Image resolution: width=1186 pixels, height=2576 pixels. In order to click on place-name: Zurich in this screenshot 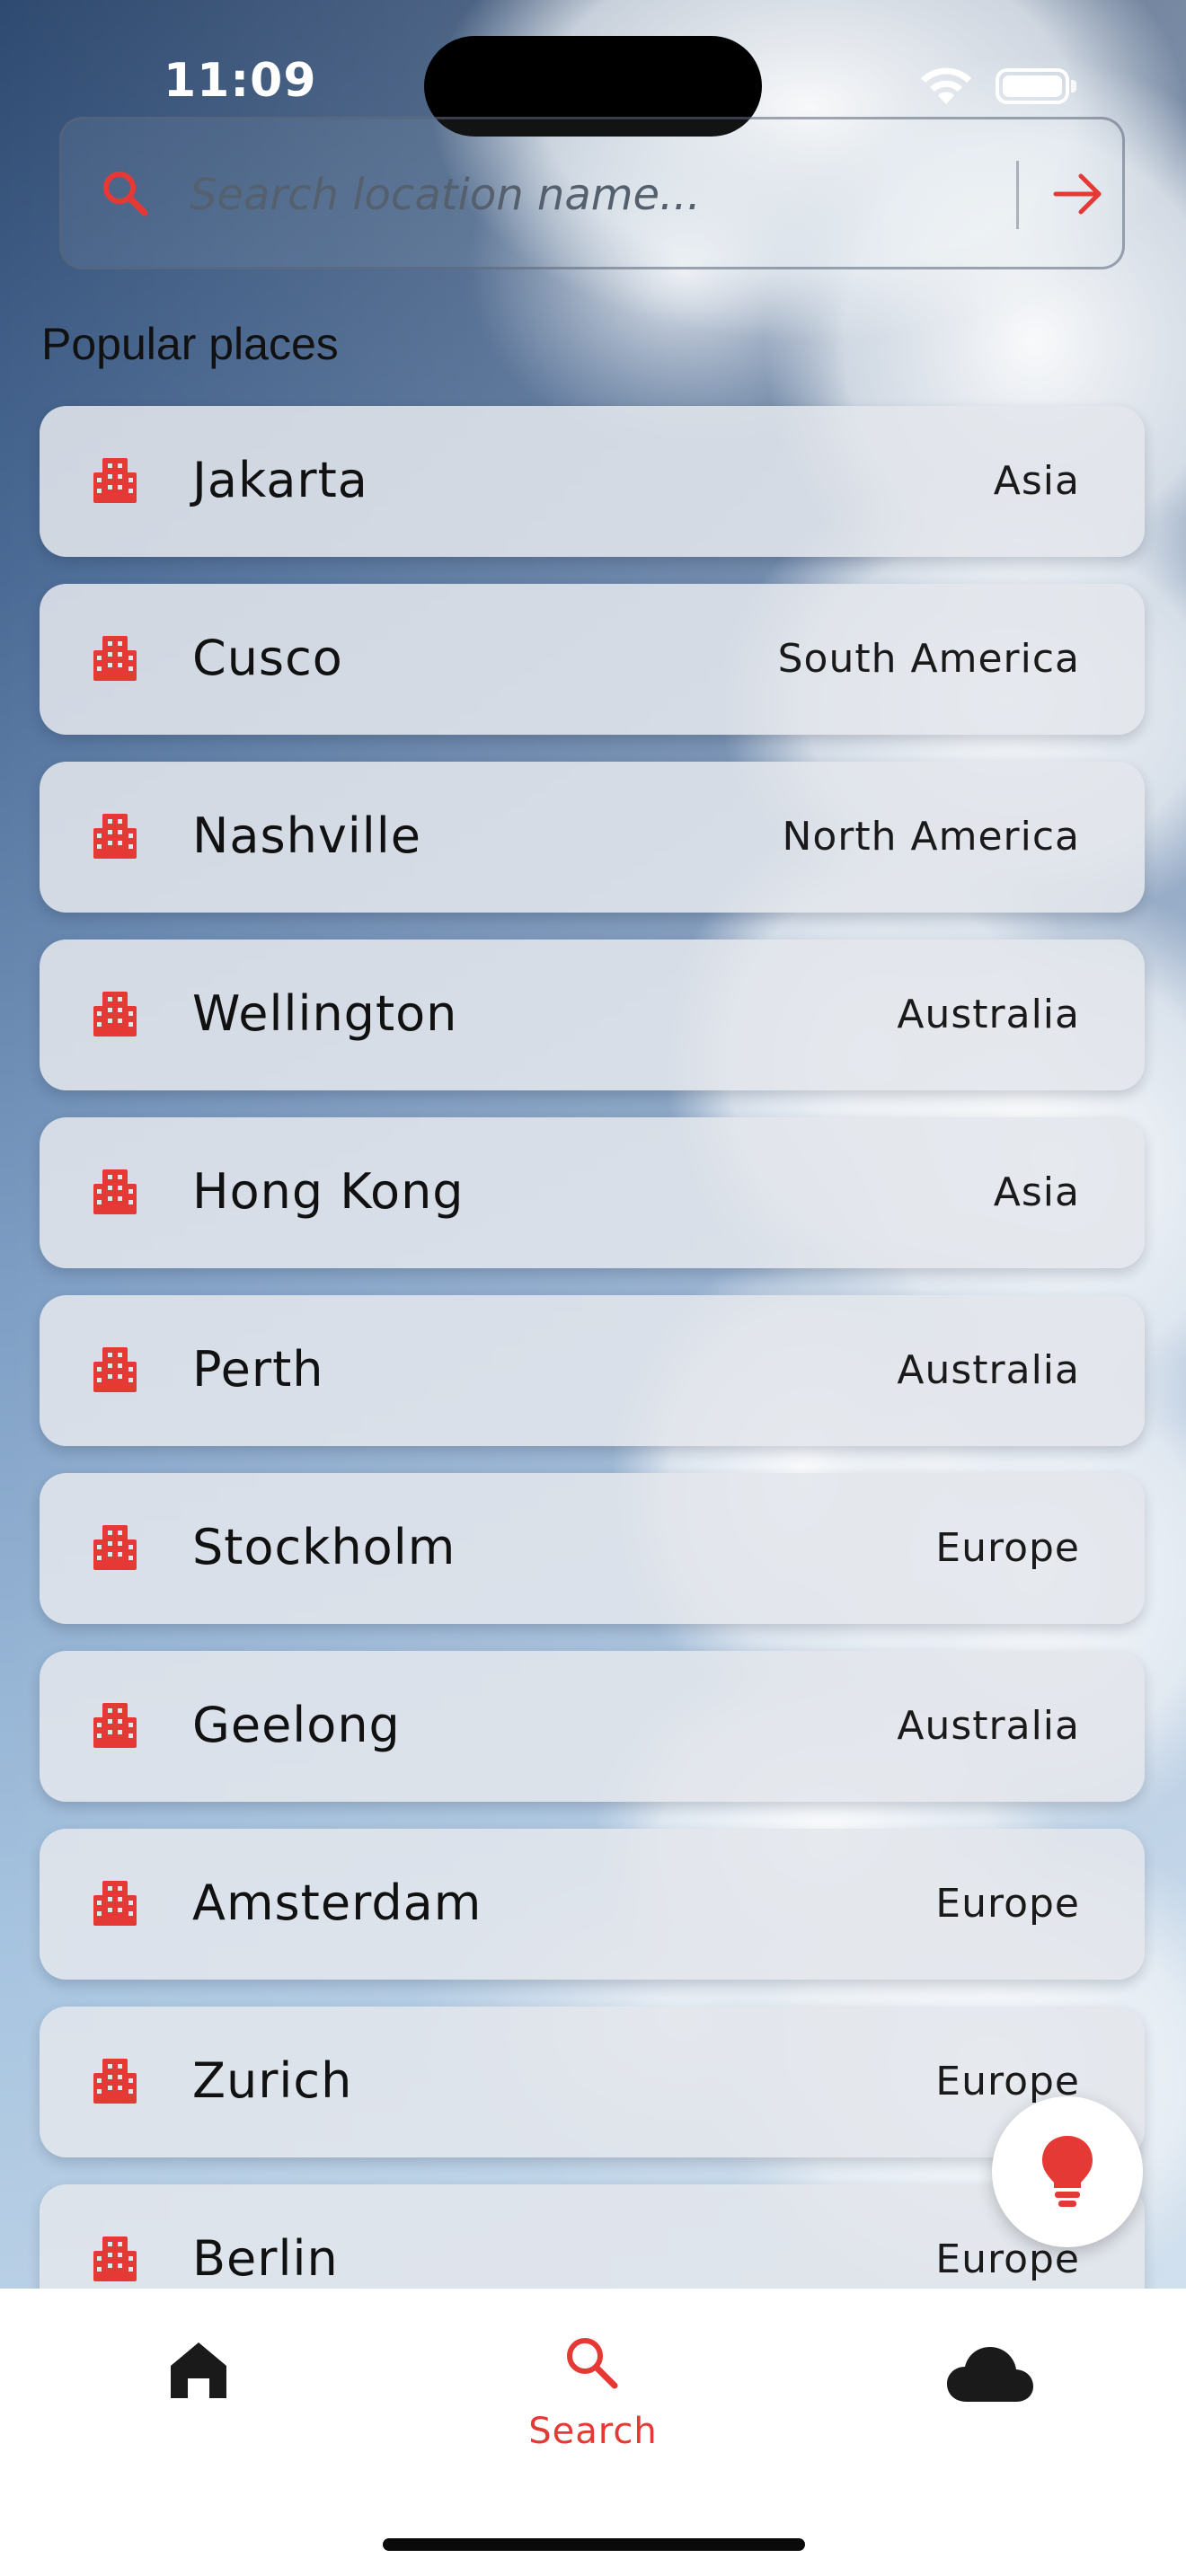, I will do `click(272, 2080)`.